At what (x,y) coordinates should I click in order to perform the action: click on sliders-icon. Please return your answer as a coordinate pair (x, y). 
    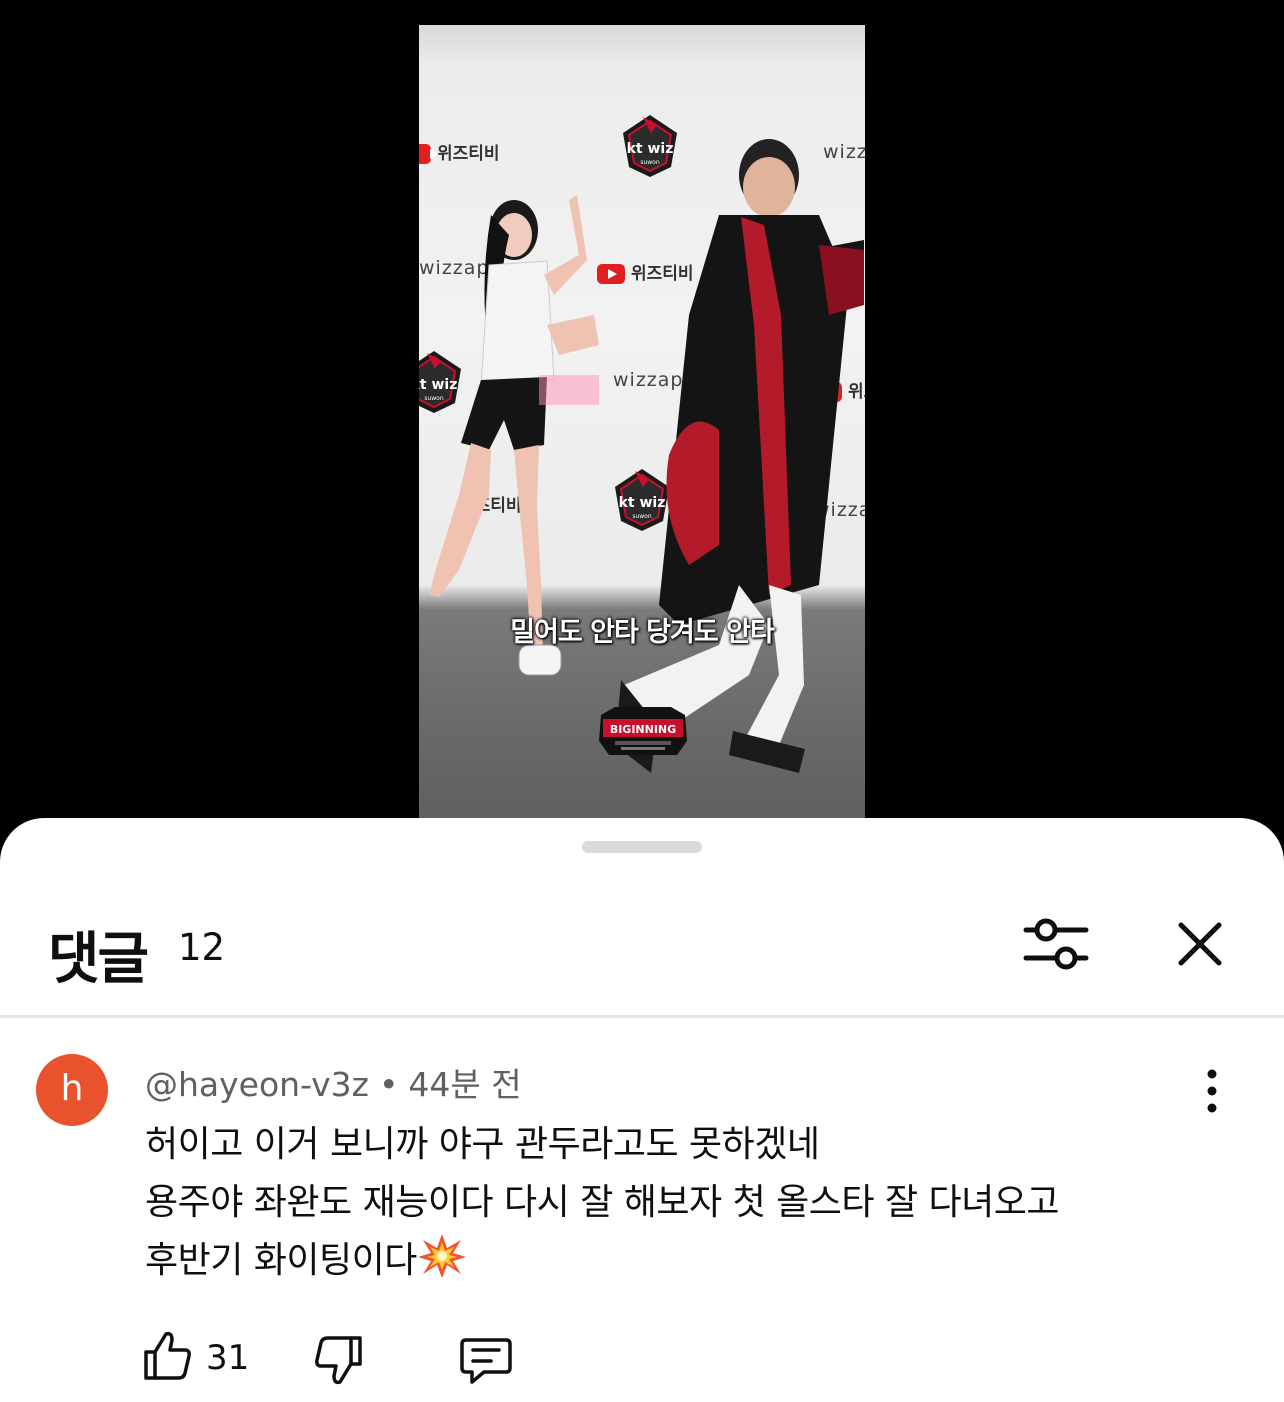
    Looking at the image, I should click on (1056, 944).